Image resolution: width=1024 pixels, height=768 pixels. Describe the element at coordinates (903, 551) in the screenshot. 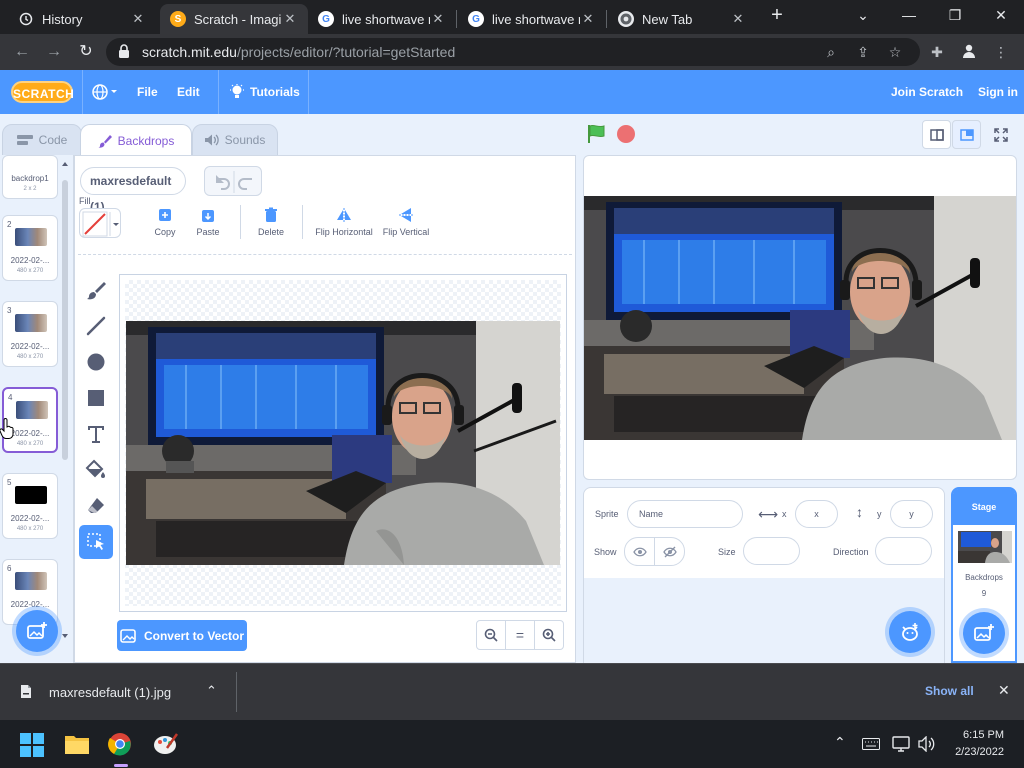

I see `sprite-direction-input` at that location.